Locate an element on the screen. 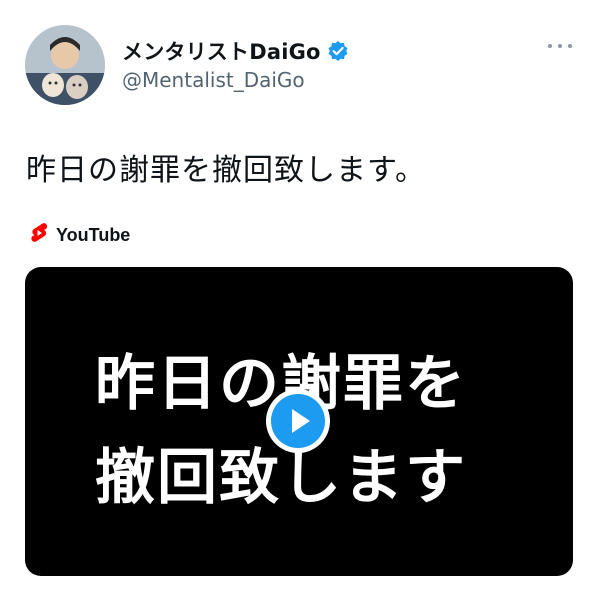  play-icon is located at coordinates (298, 421).